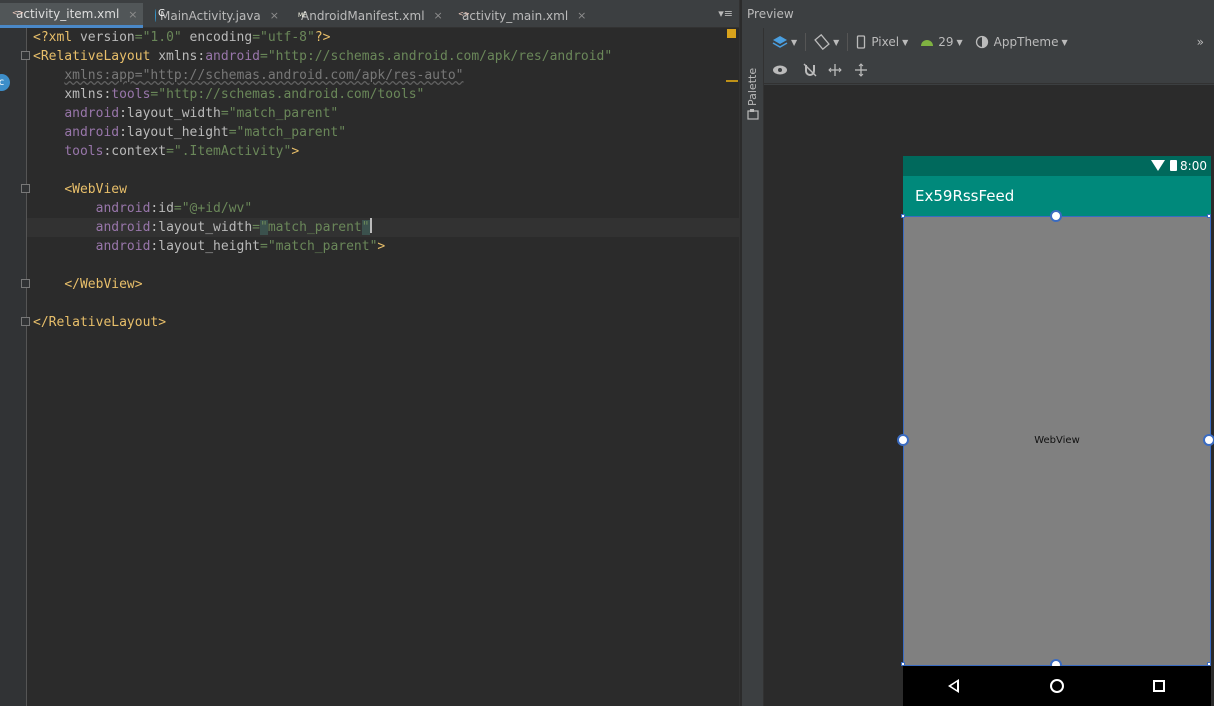  What do you see at coordinates (370, 225) in the screenshot?
I see `text-caret` at bounding box center [370, 225].